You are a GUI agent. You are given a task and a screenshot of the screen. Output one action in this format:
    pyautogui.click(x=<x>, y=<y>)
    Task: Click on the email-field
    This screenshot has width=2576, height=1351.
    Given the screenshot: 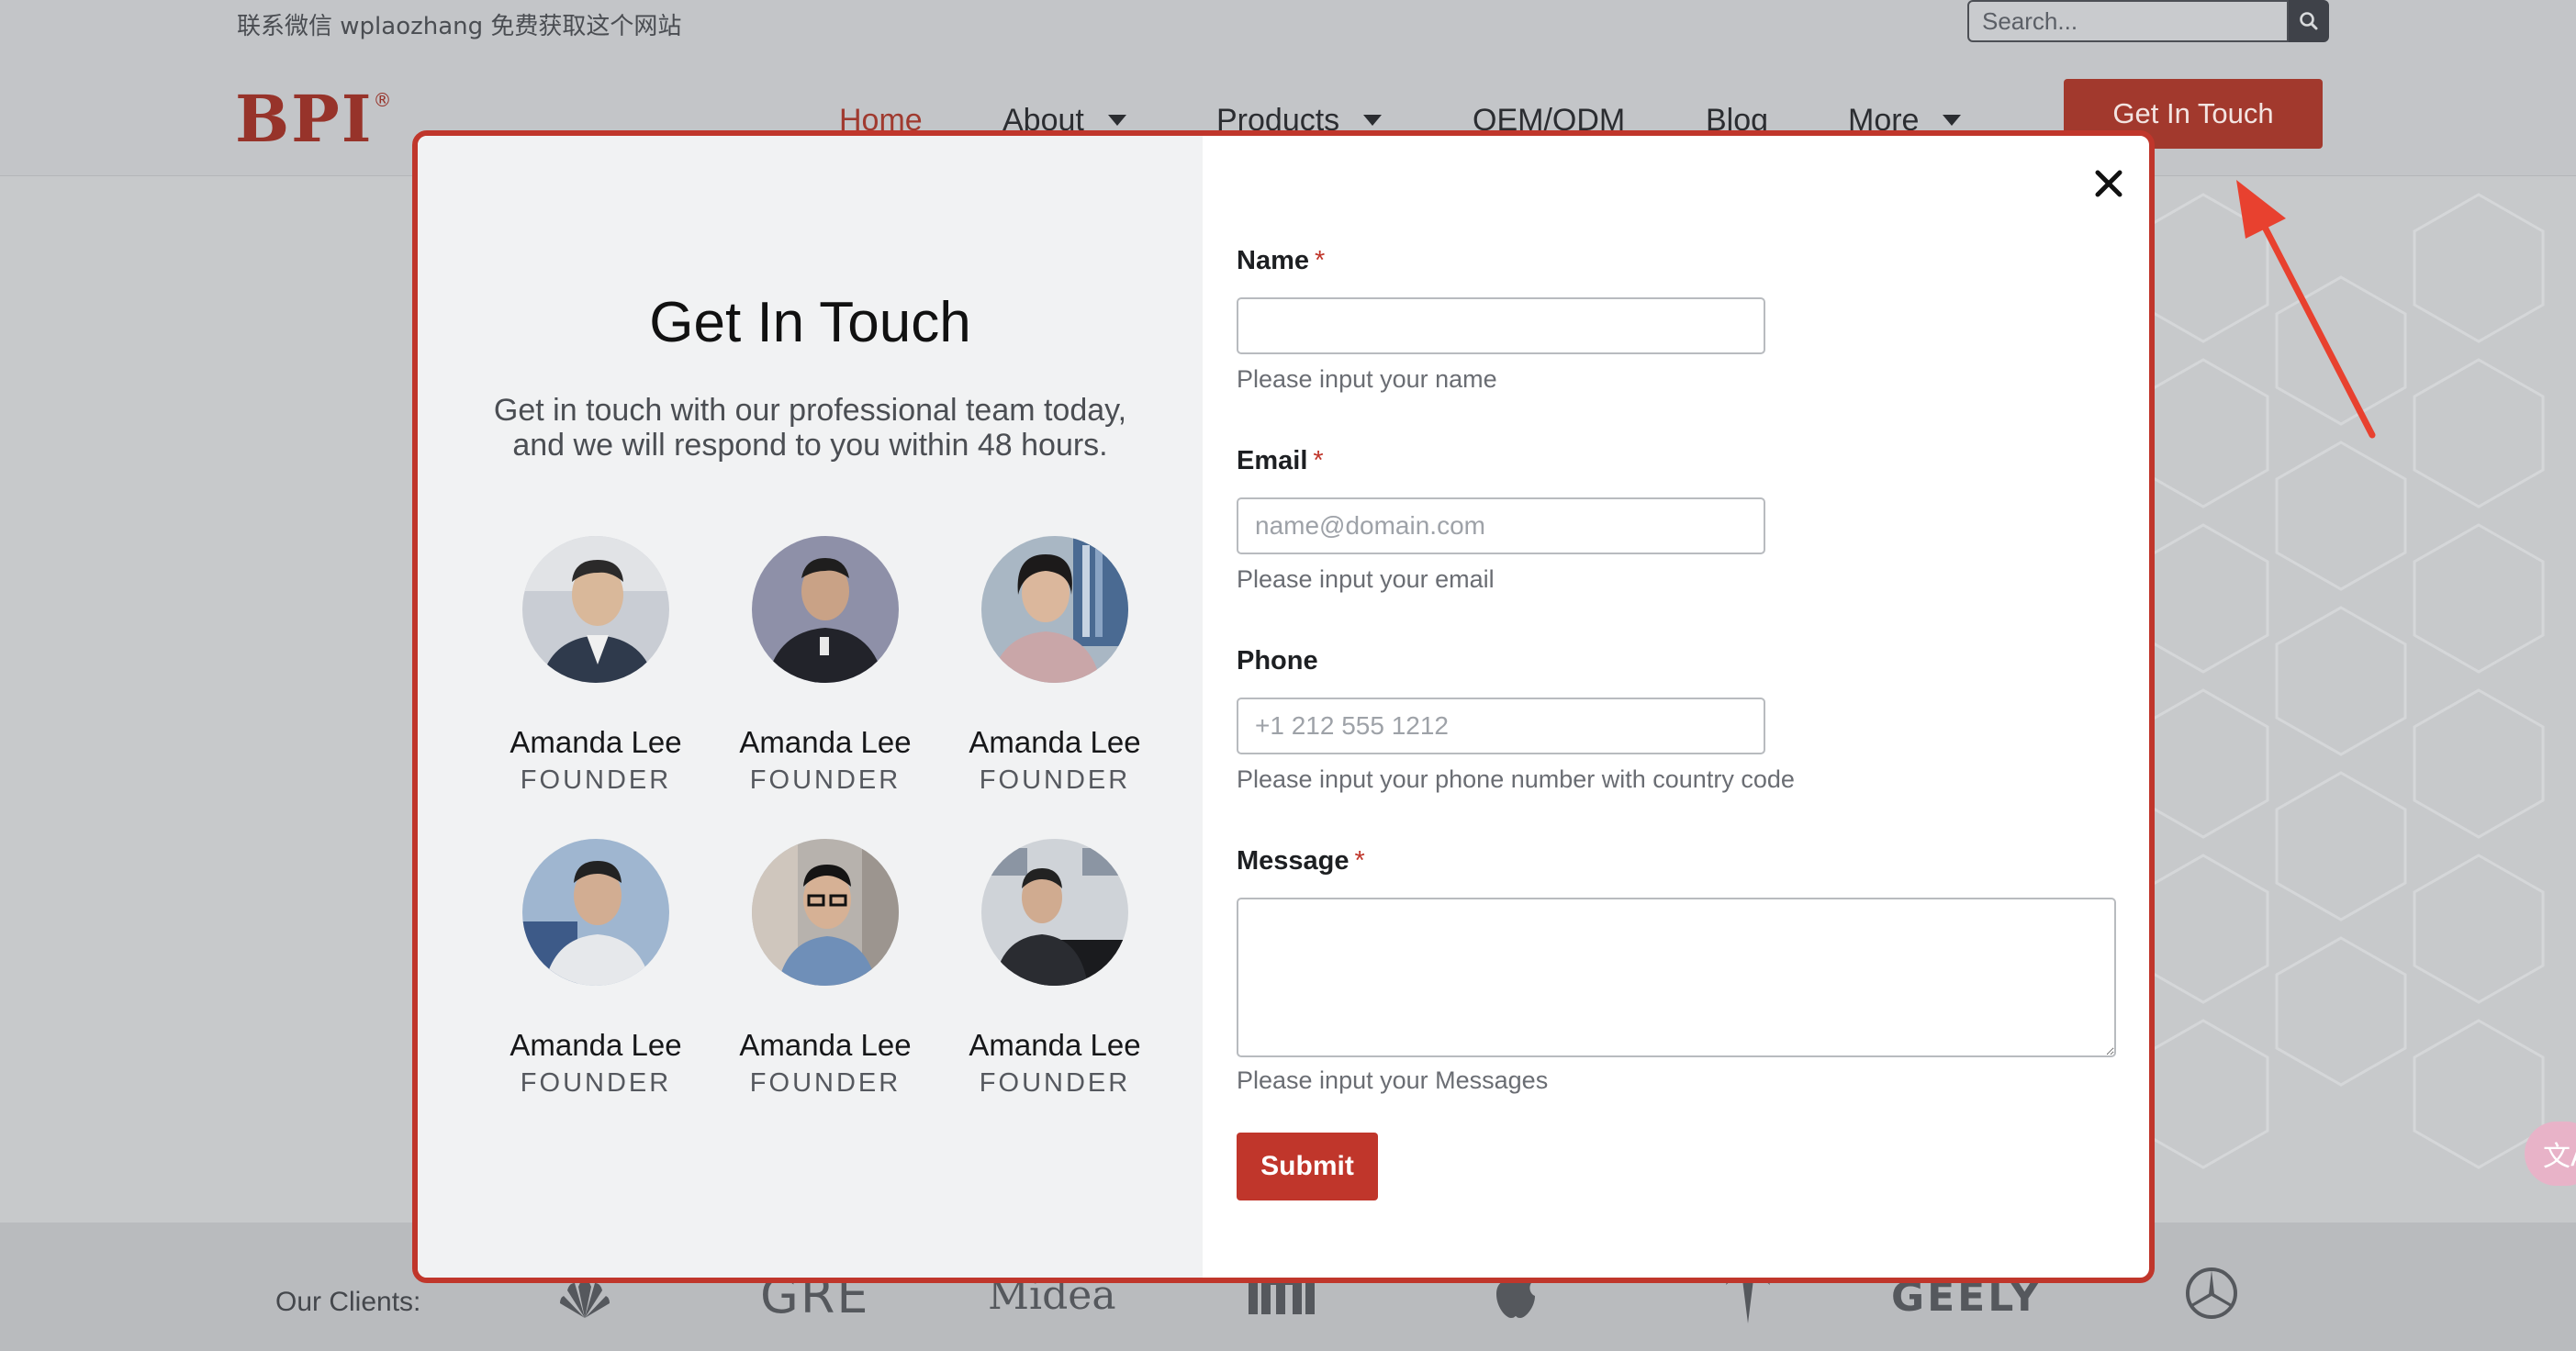 What is the action you would take?
    pyautogui.click(x=1501, y=525)
    